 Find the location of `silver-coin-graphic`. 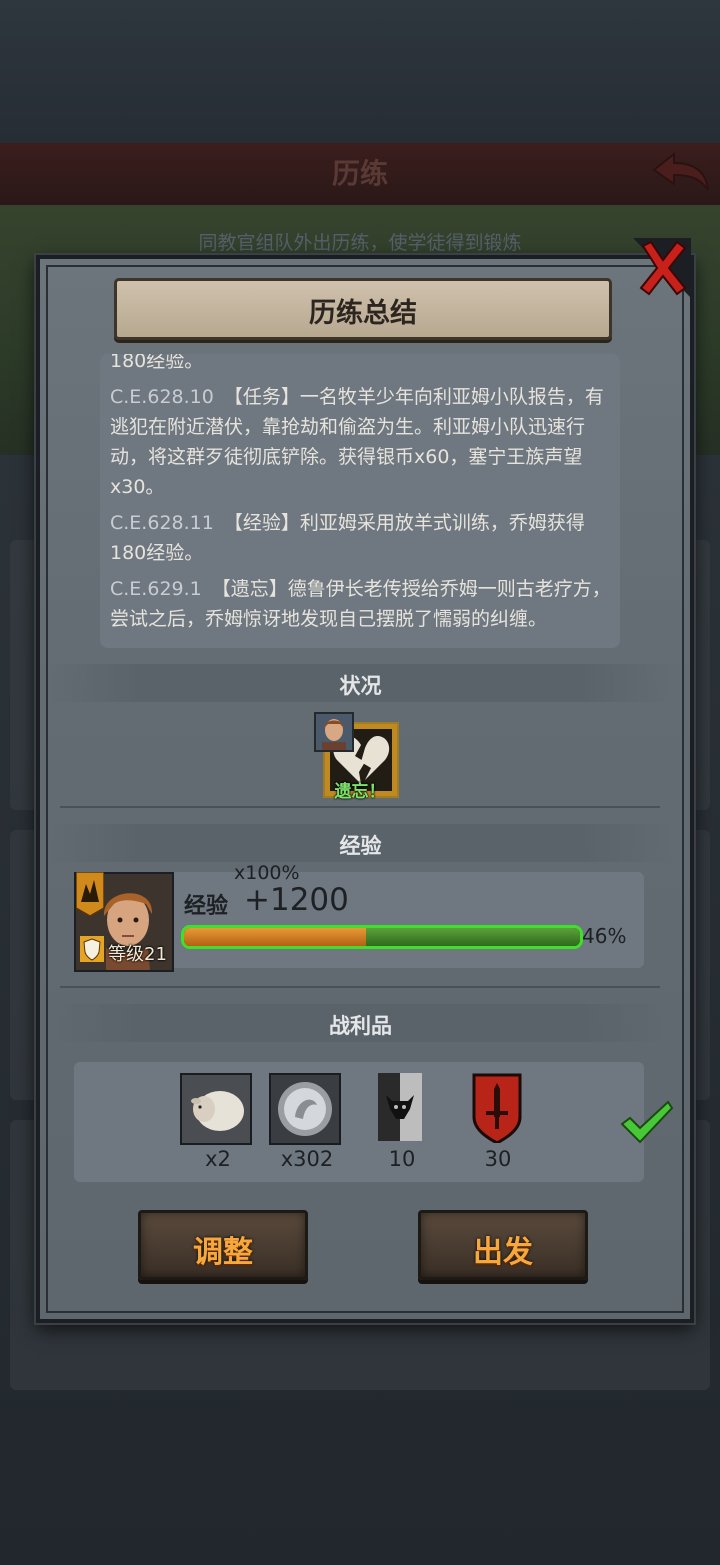

silver-coin-graphic is located at coordinates (305, 1109).